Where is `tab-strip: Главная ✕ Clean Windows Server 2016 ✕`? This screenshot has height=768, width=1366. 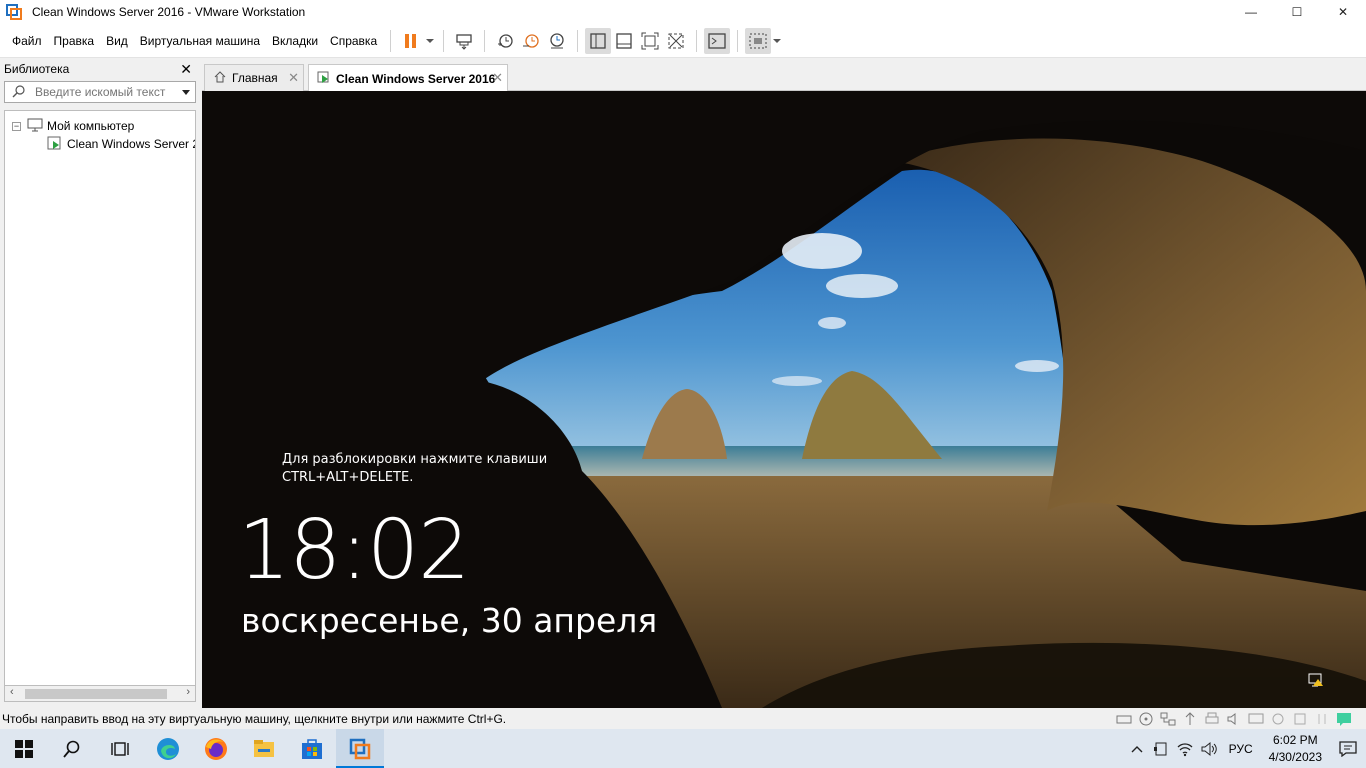 tab-strip: Главная ✕ Clean Windows Server 2016 ✕ is located at coordinates (784, 75).